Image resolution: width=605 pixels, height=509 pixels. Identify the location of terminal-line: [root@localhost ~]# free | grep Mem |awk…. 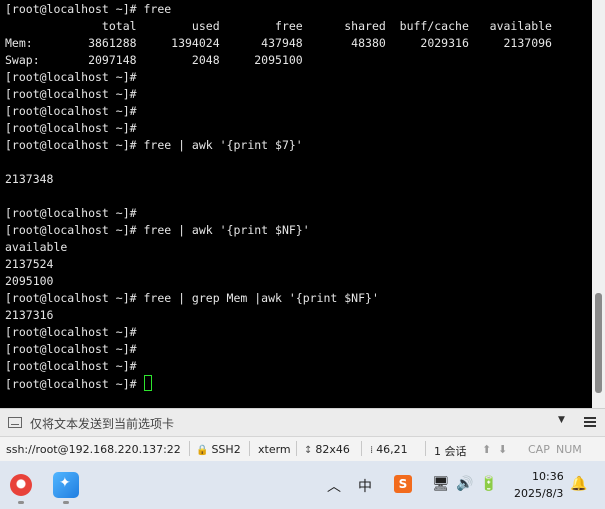
(192, 298).